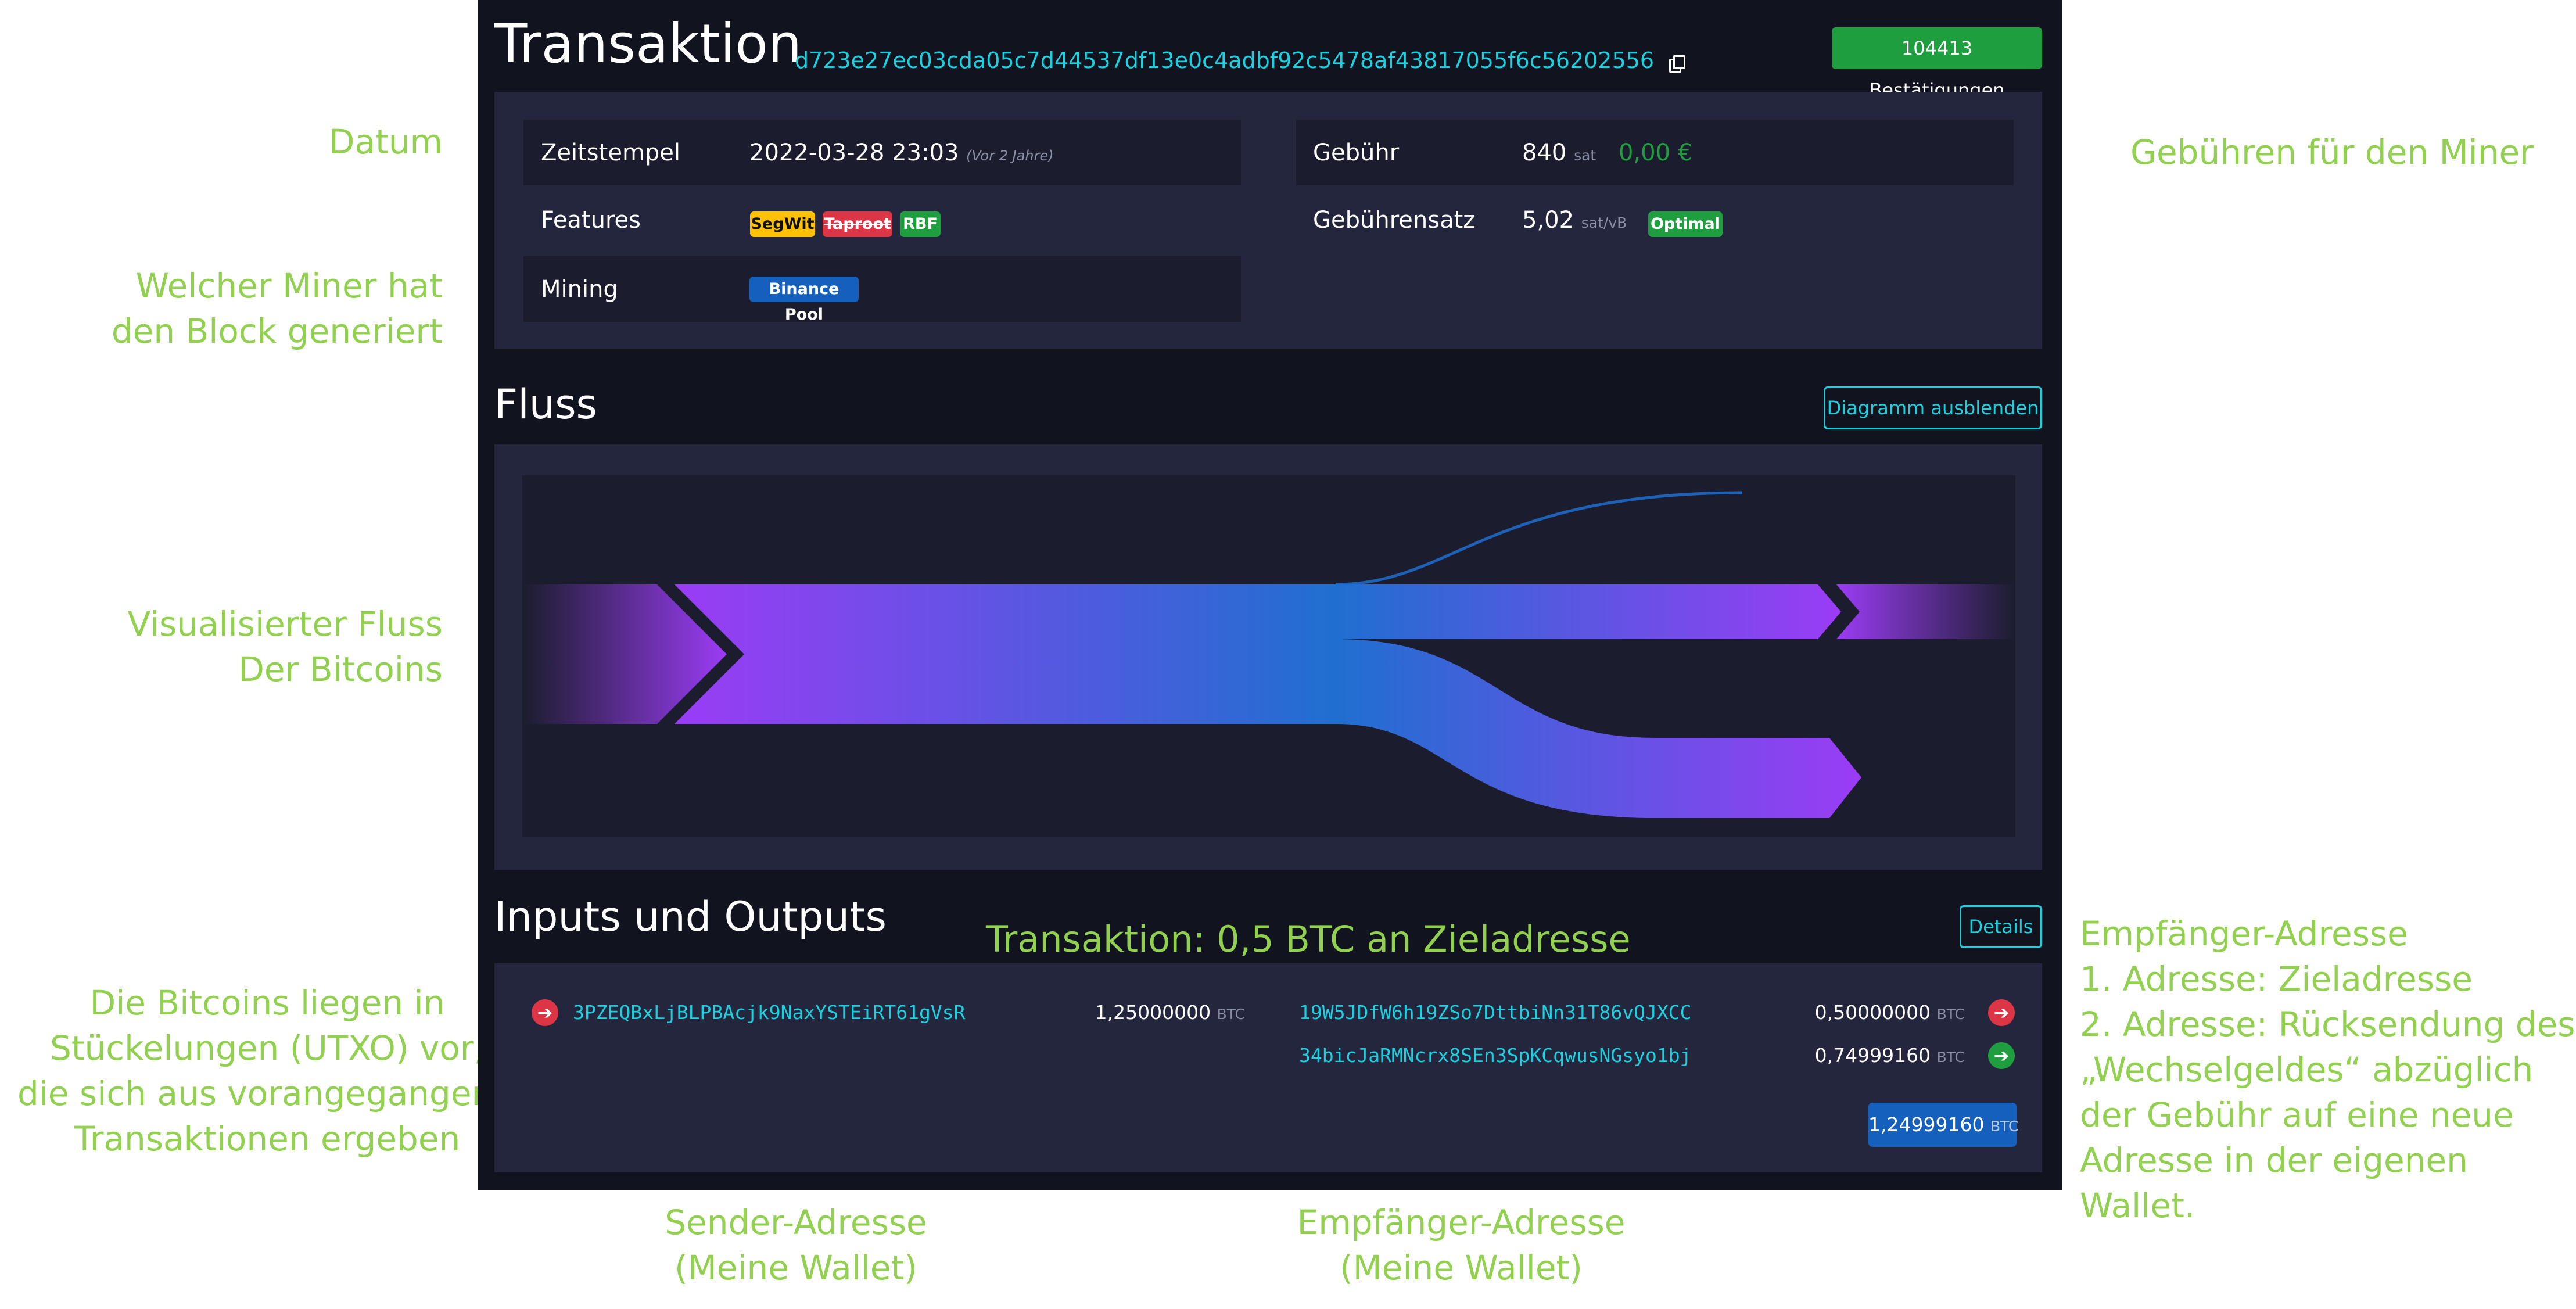  Describe the element at coordinates (285, 646) in the screenshot. I see `annotation-fluss: Visualisierter Fluss Der Bitcoins` at that location.